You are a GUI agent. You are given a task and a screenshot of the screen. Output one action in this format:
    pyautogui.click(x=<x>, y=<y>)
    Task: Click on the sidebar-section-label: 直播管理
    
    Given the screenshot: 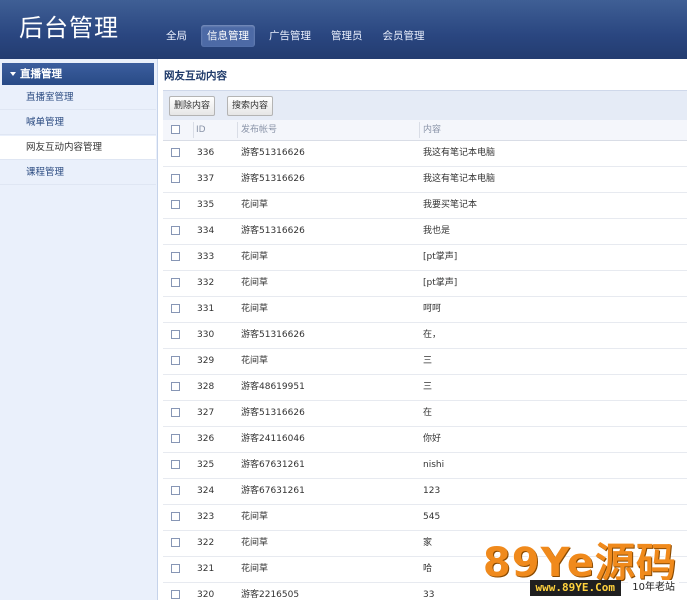 What is the action you would take?
    pyautogui.click(x=41, y=74)
    